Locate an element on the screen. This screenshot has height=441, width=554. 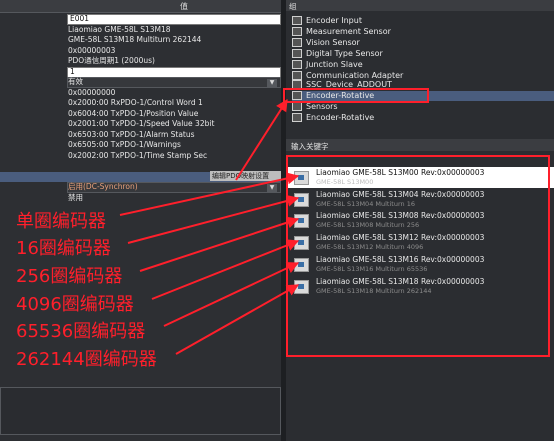
property-value: 0x2002:00 TxPDO-1/Time Stamp Sec is located at coordinates (138, 155).